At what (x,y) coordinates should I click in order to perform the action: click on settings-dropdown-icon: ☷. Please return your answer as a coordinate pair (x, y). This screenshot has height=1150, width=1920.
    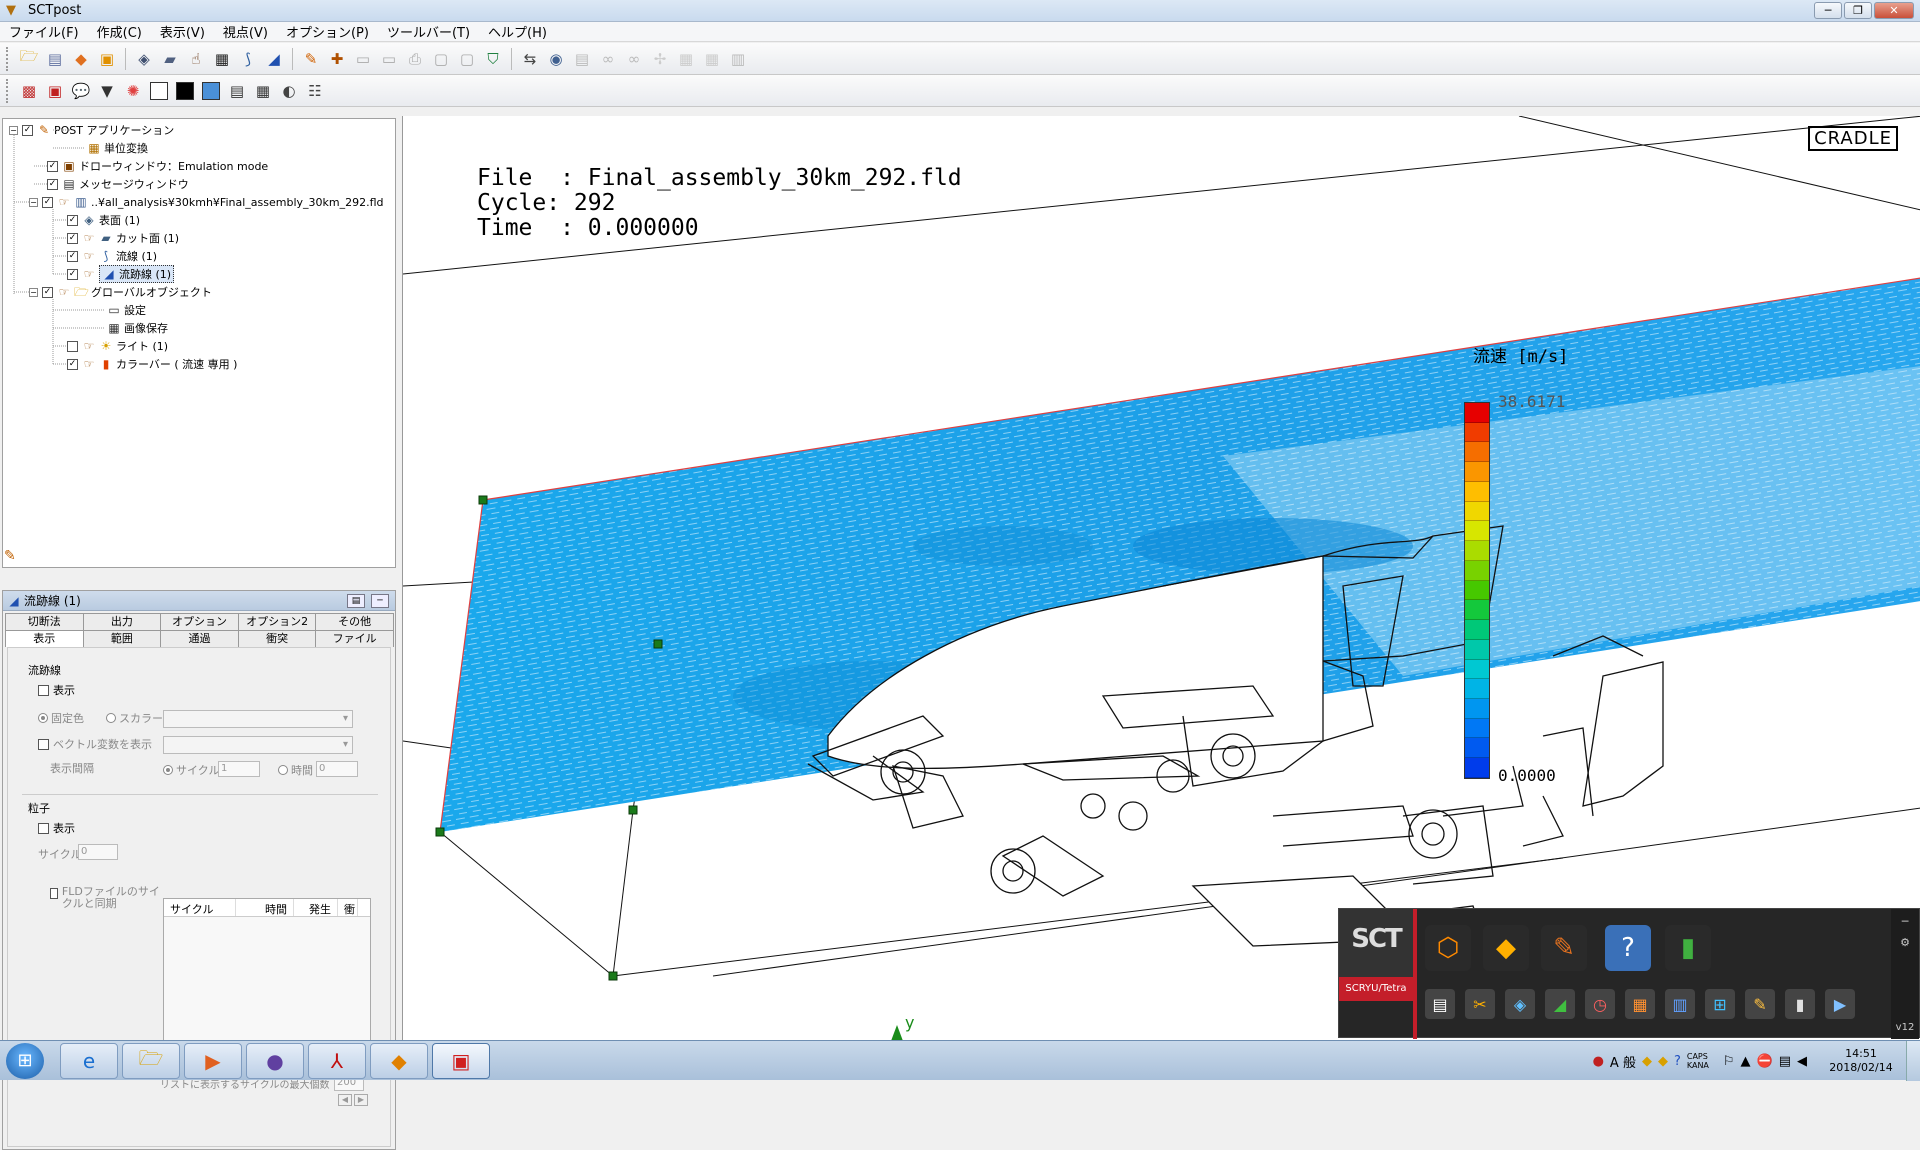
    Looking at the image, I should click on (315, 91).